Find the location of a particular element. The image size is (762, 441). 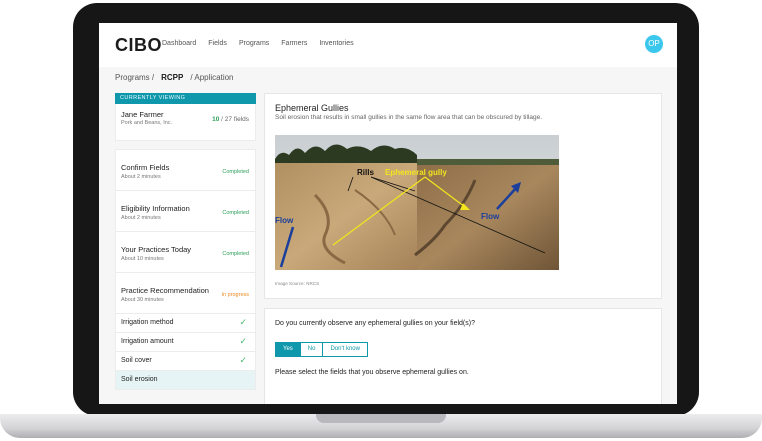

answer-dont-know-button: Don't know is located at coordinates (345, 349).